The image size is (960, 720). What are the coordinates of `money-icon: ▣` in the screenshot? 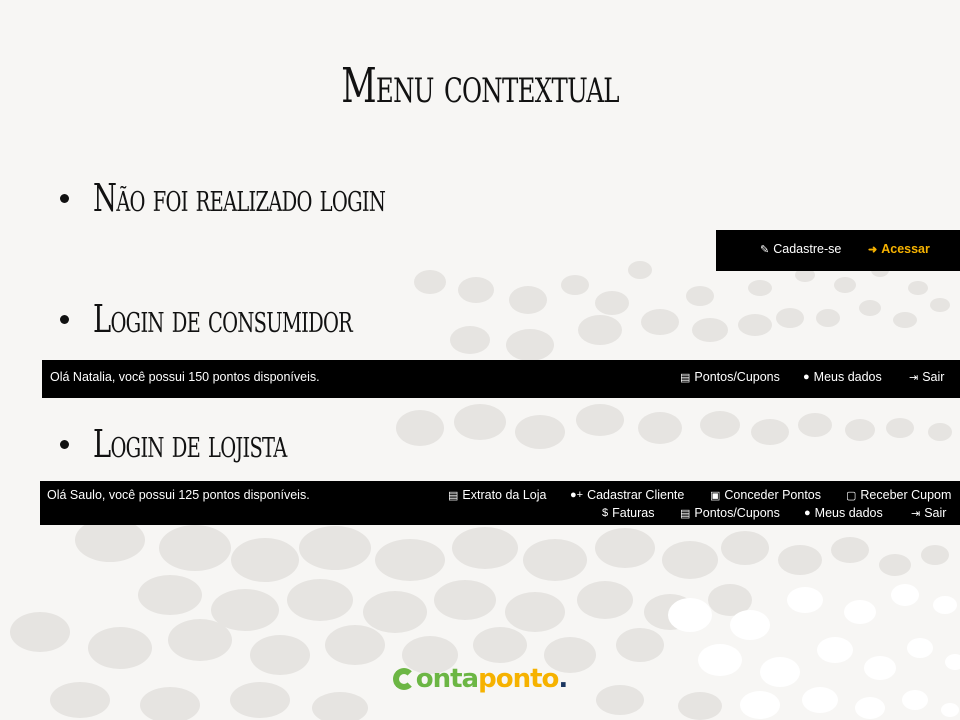 It's located at (715, 495).